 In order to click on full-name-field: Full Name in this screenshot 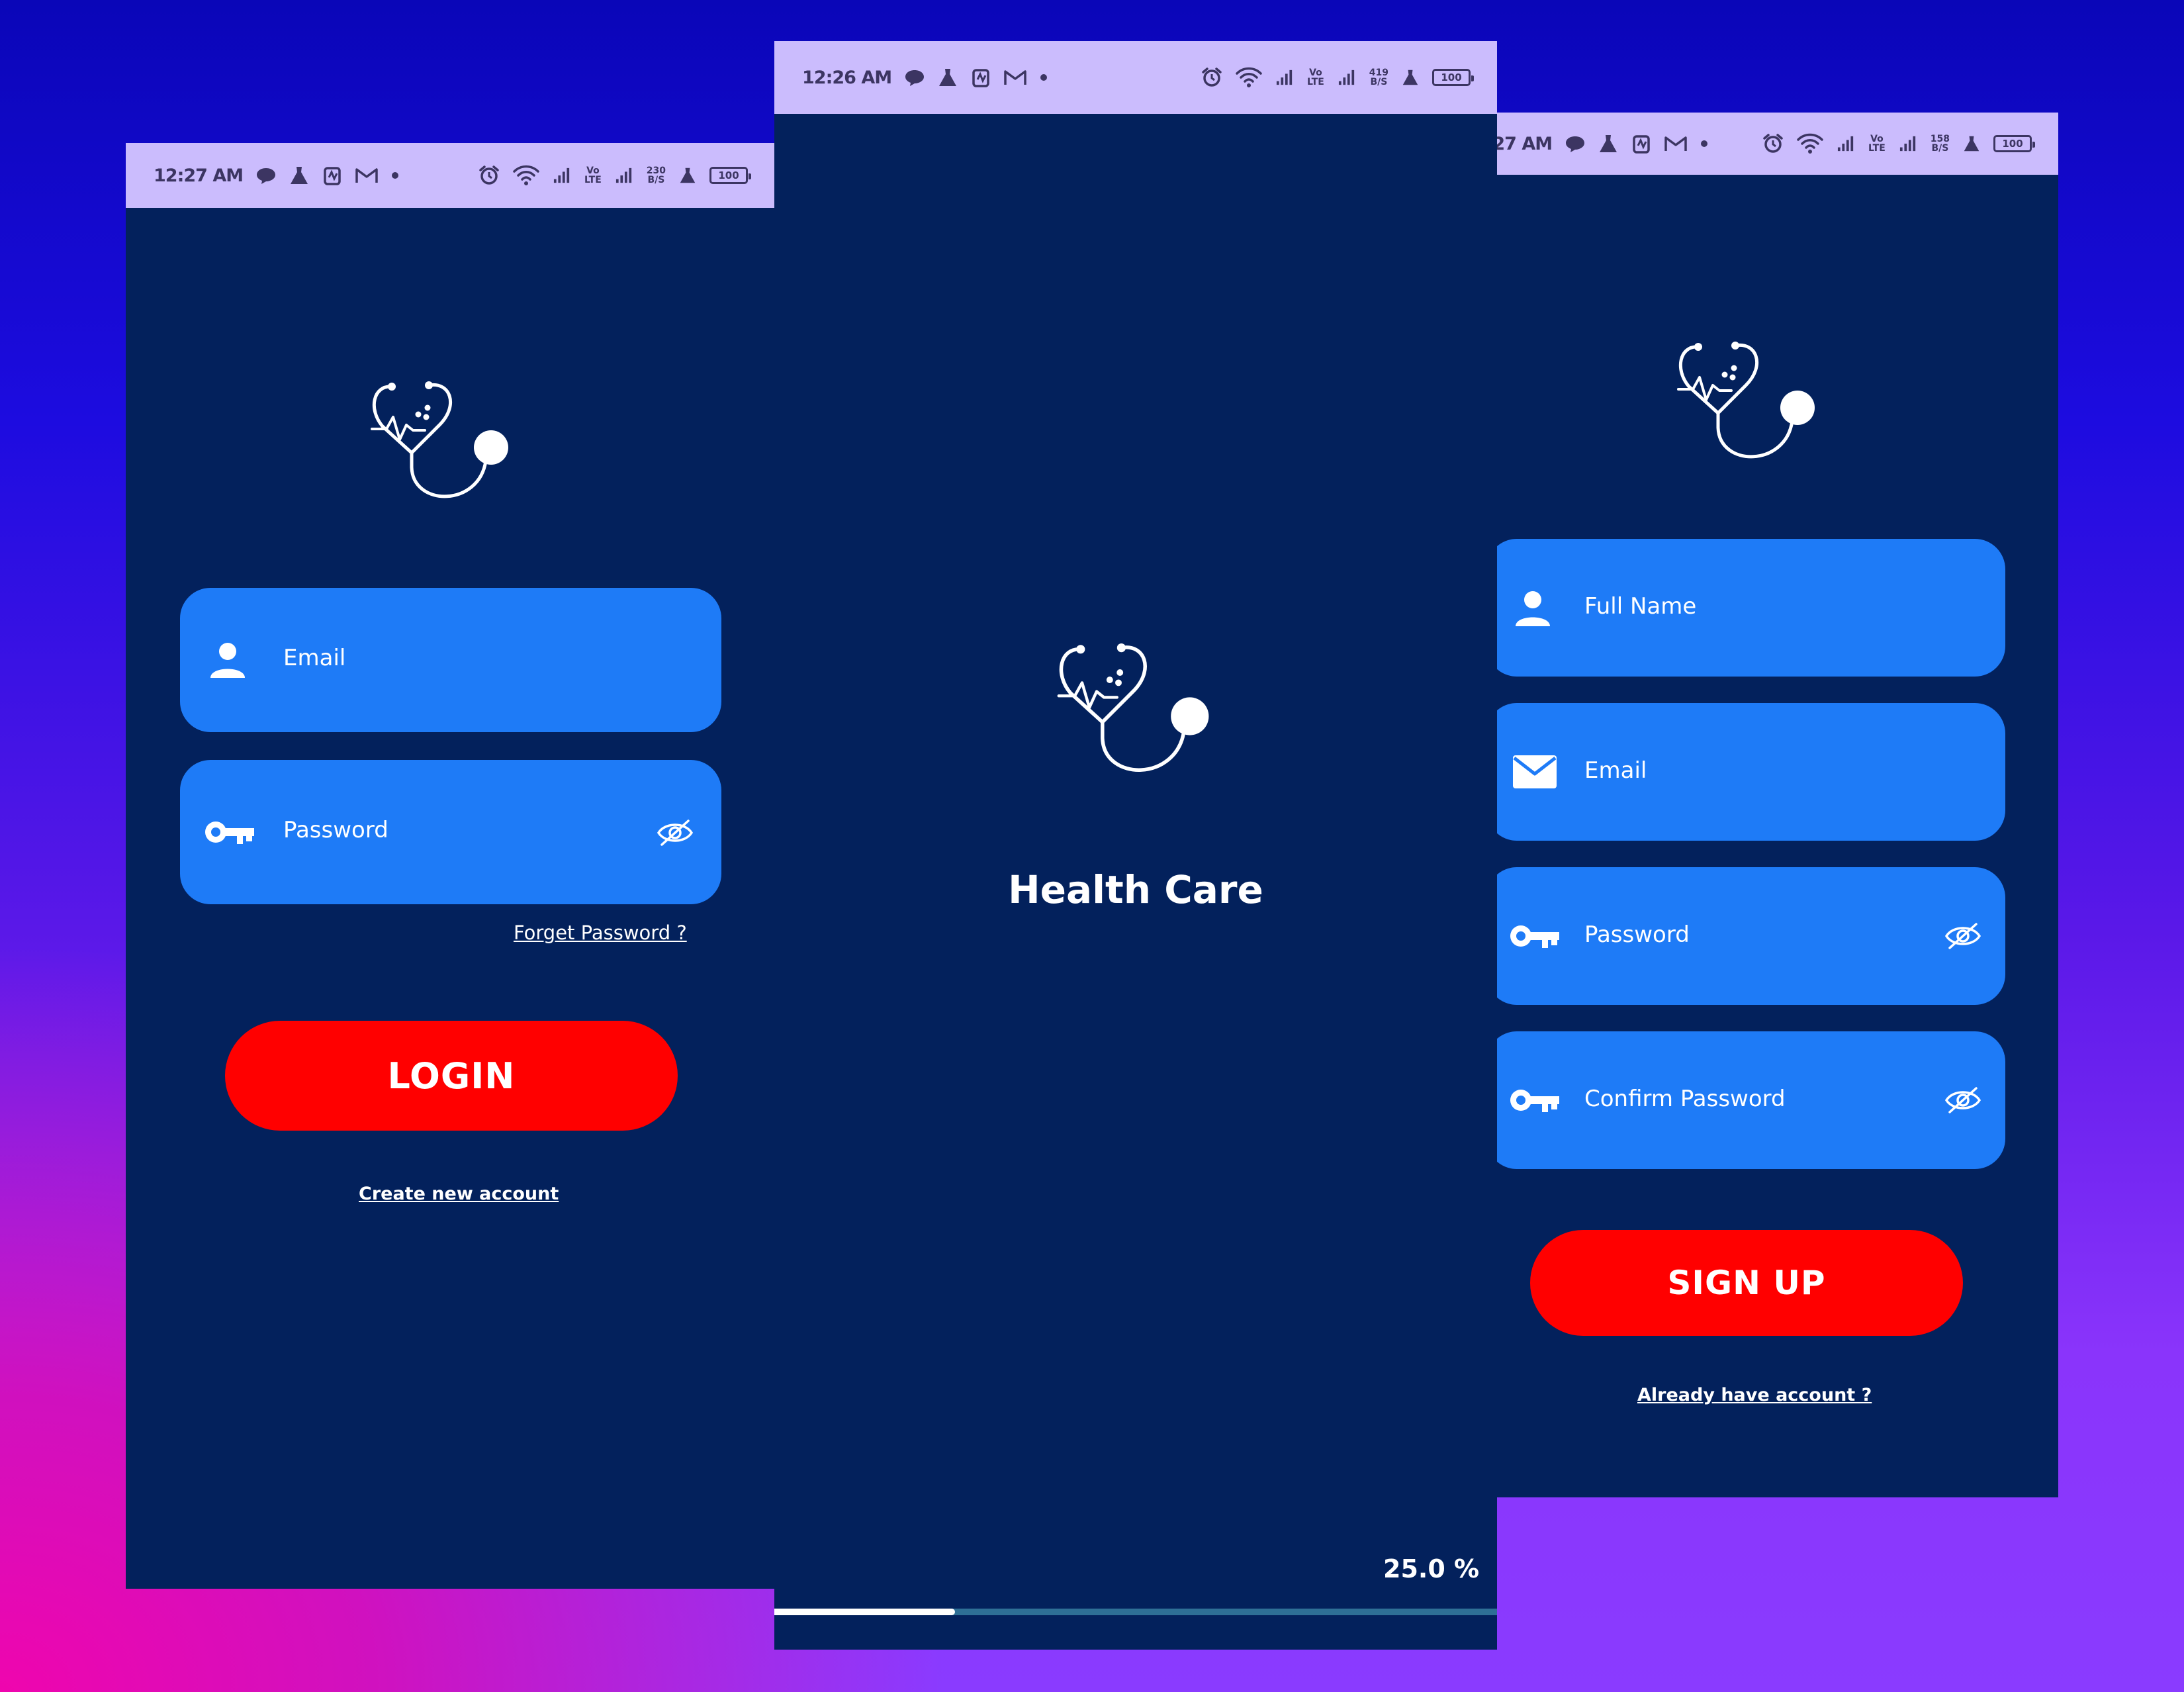, I will do `click(1746, 608)`.